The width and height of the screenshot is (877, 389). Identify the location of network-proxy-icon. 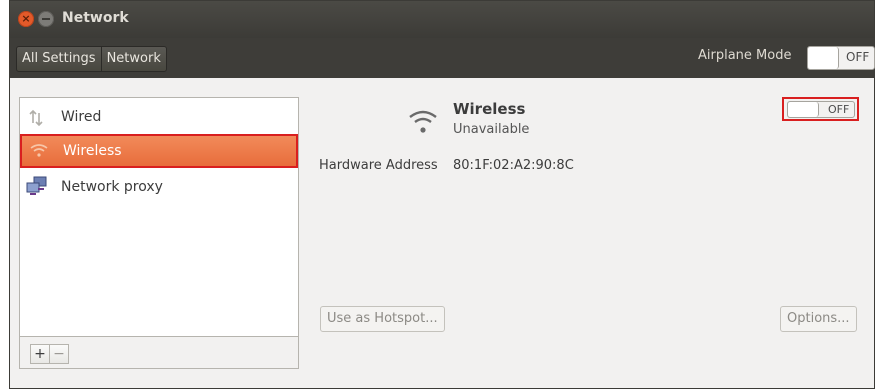
(36, 185).